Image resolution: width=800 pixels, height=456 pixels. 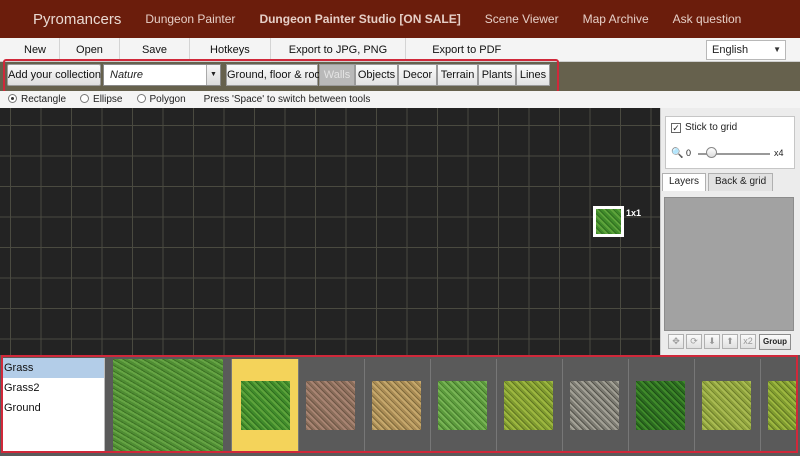 I want to click on brush-preview, so click(x=608, y=221).